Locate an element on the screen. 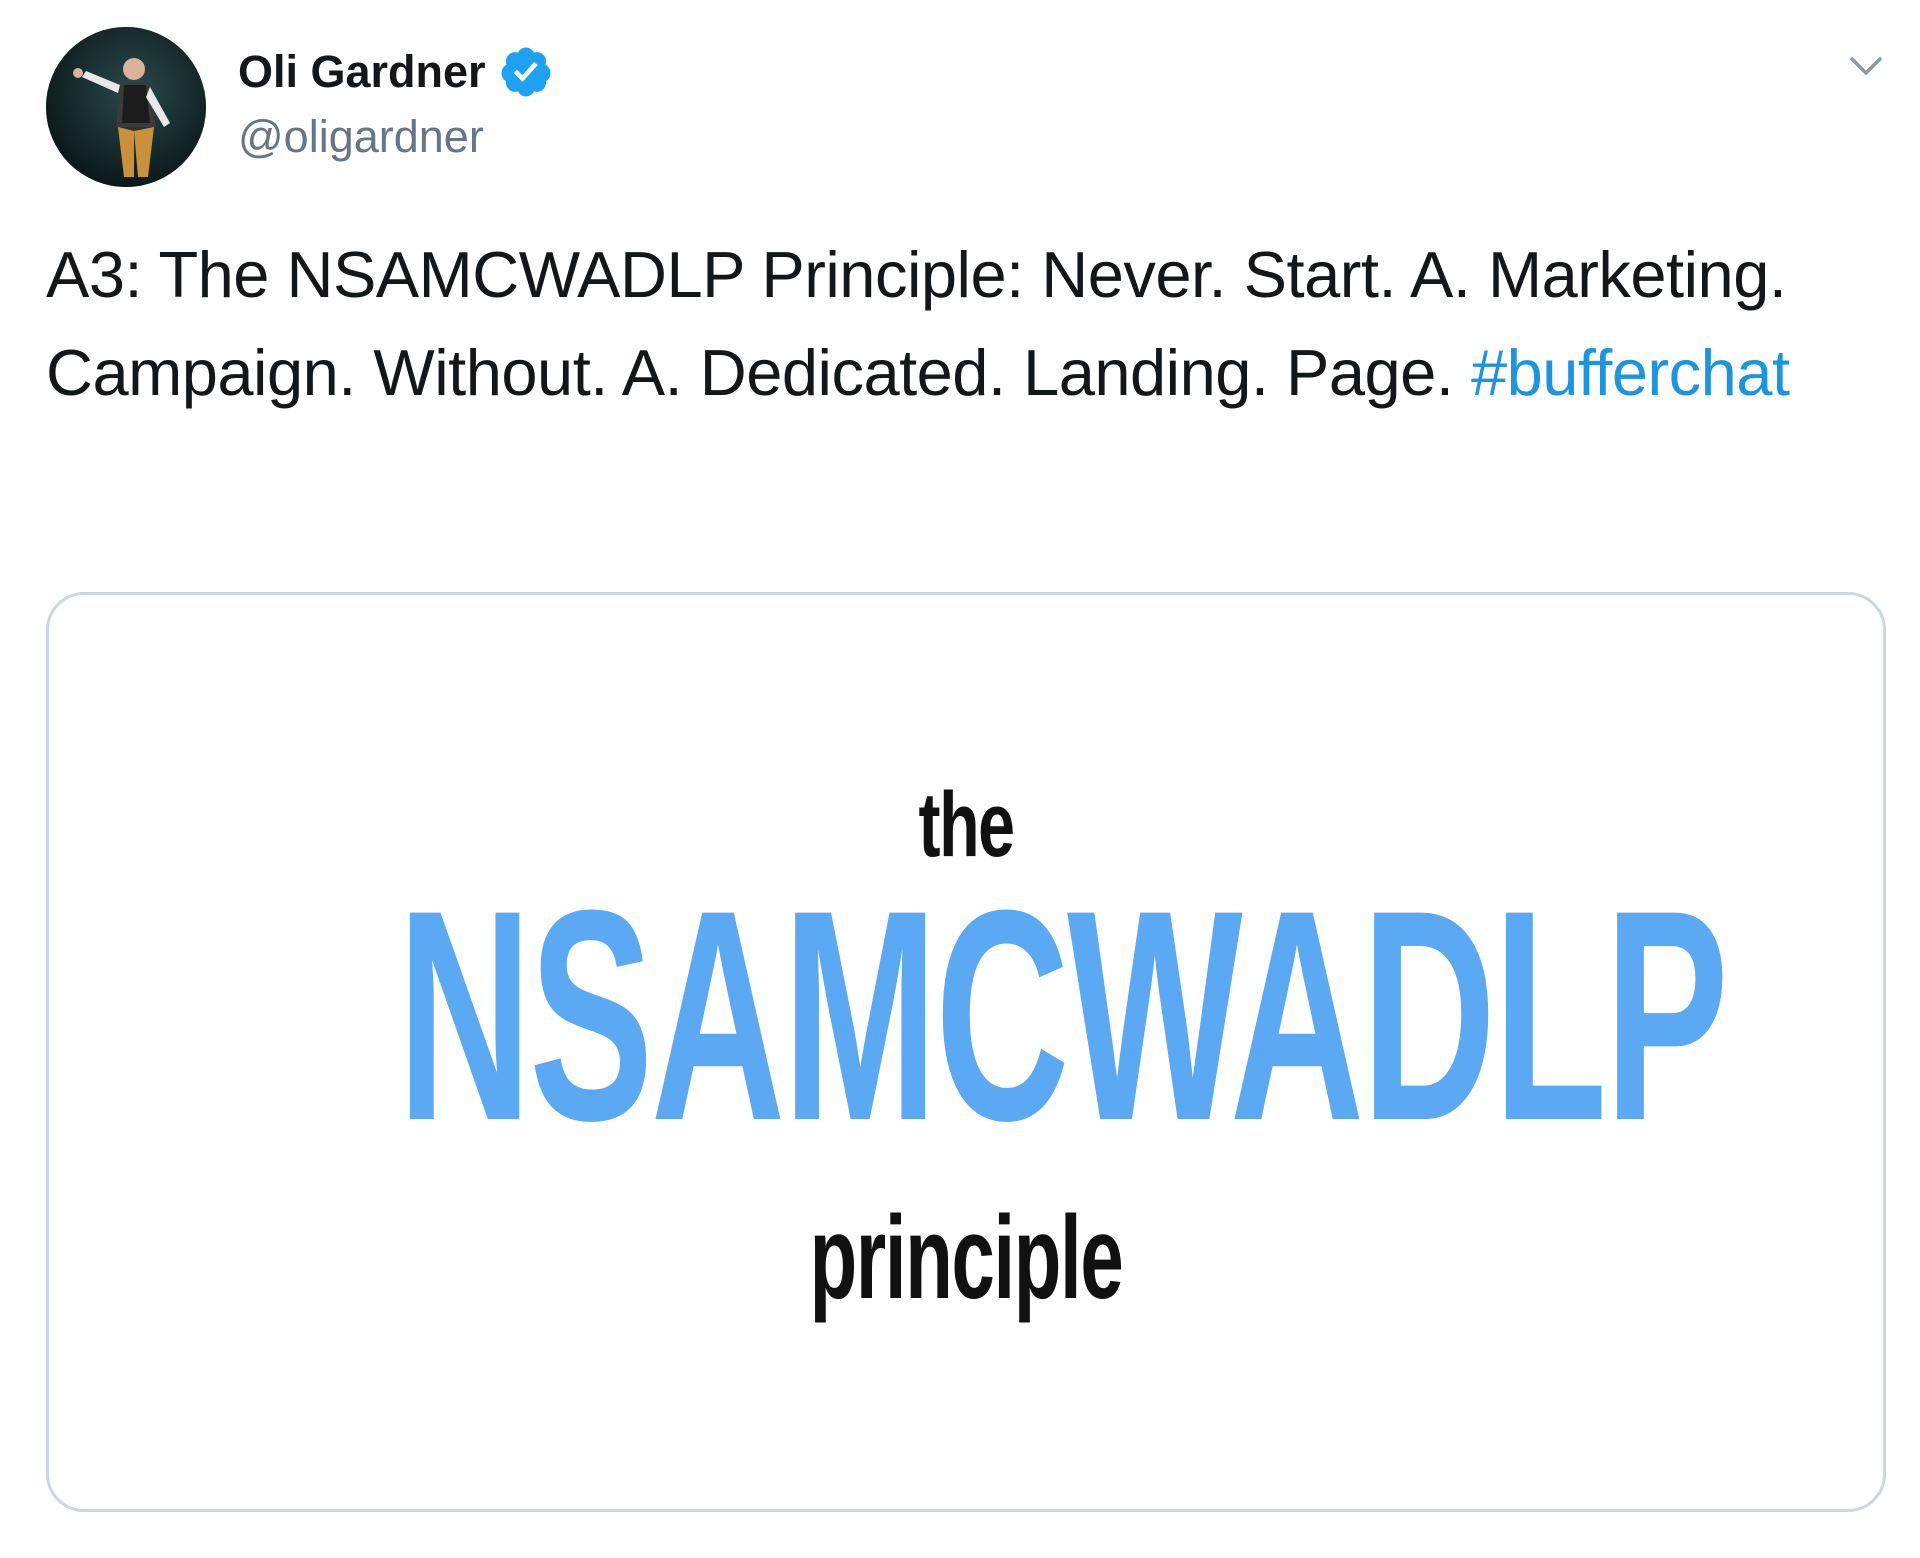 This screenshot has height=1558, width=1920. card-acronym: NSAMCWADLP is located at coordinates (1062, 1015).